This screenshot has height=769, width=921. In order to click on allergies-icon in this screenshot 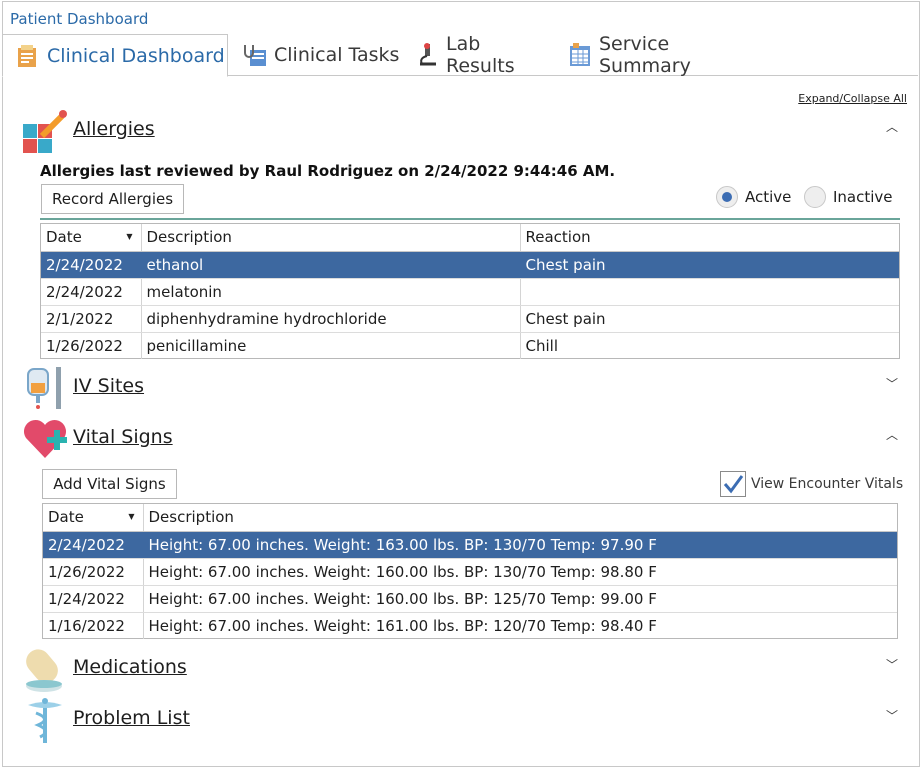, I will do `click(45, 131)`.